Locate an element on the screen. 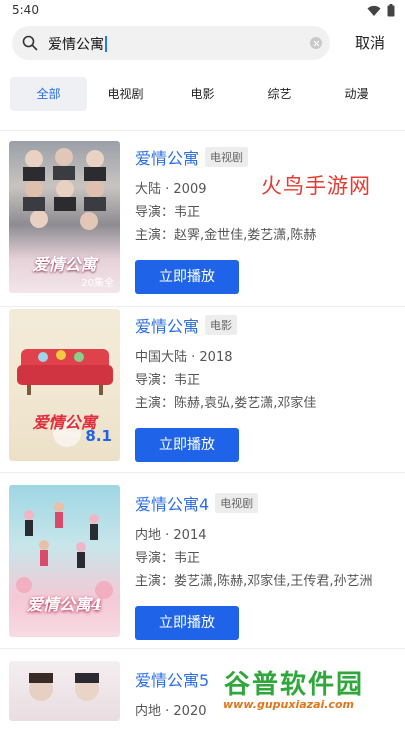 The image size is (405, 729). tab-tv-series: 电视剧 is located at coordinates (125, 94).